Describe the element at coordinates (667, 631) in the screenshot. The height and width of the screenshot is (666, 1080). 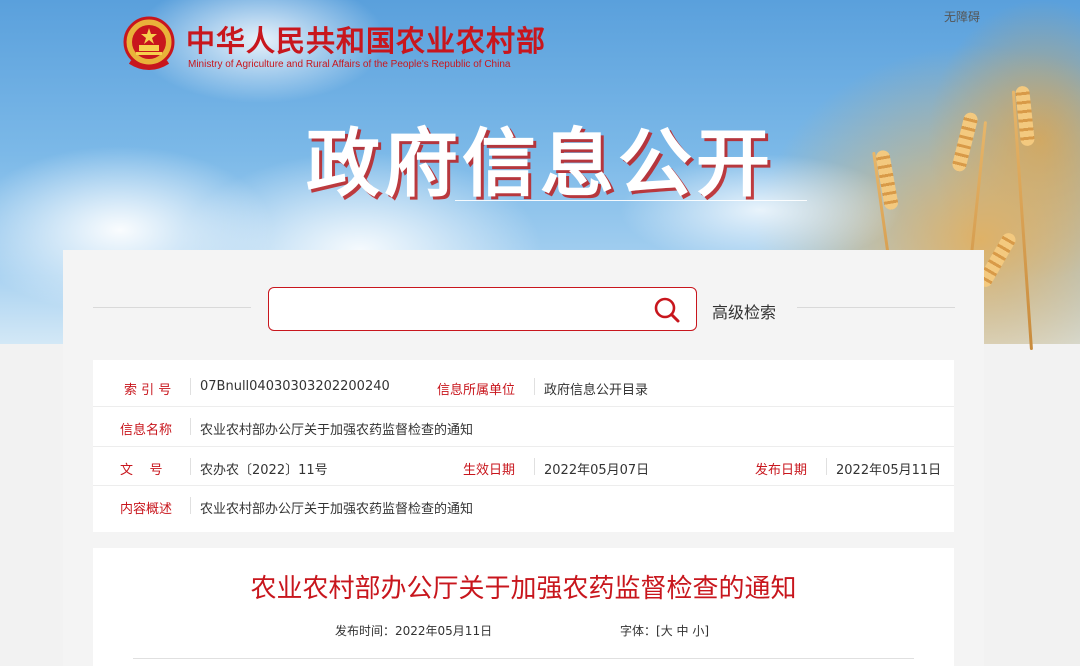
I see `font-large-button: 大` at that location.